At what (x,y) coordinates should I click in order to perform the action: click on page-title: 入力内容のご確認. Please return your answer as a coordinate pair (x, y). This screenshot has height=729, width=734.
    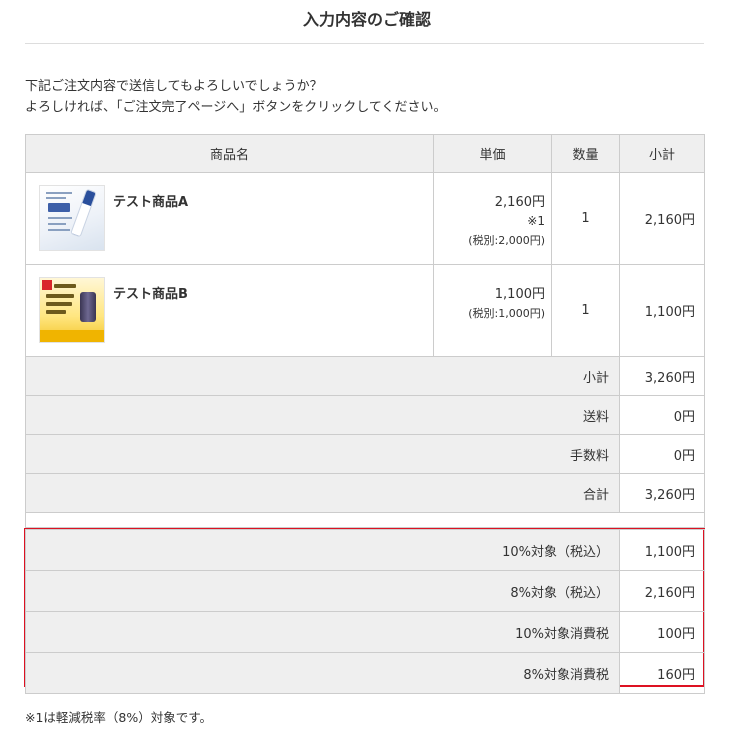
    Looking at the image, I should click on (366, 19).